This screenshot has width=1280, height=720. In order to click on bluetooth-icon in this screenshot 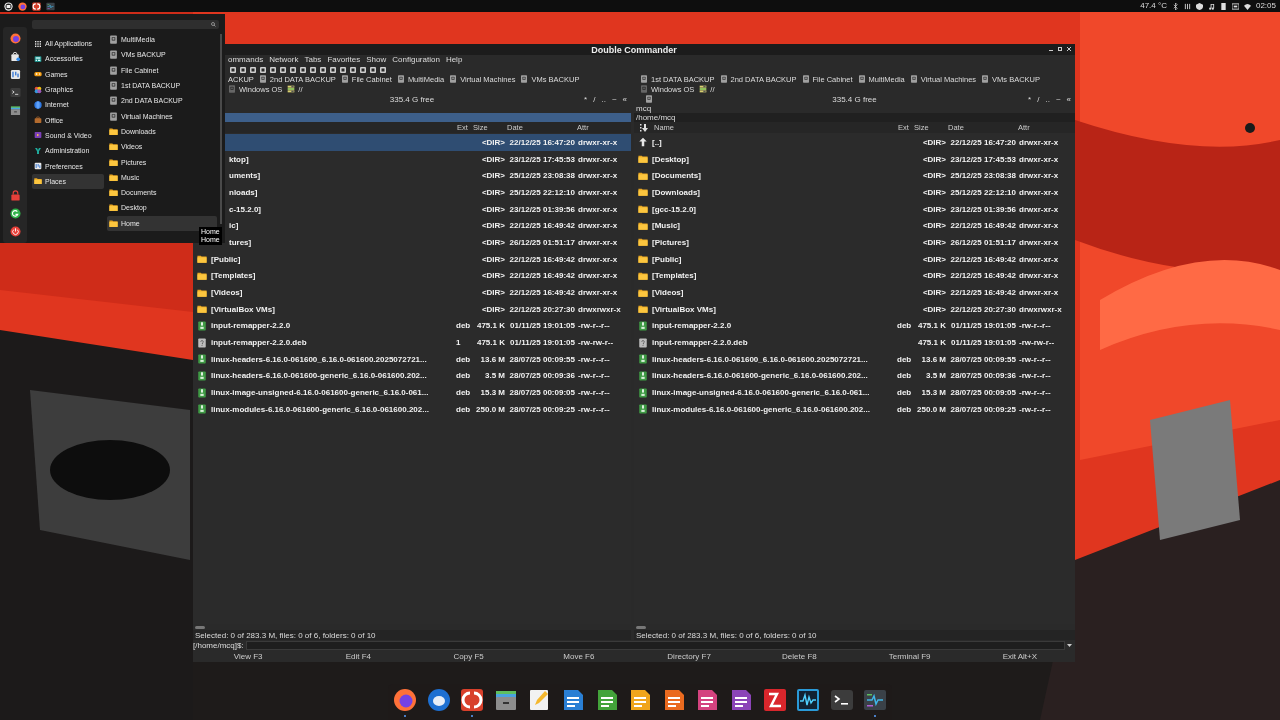, I will do `click(1175, 6)`.